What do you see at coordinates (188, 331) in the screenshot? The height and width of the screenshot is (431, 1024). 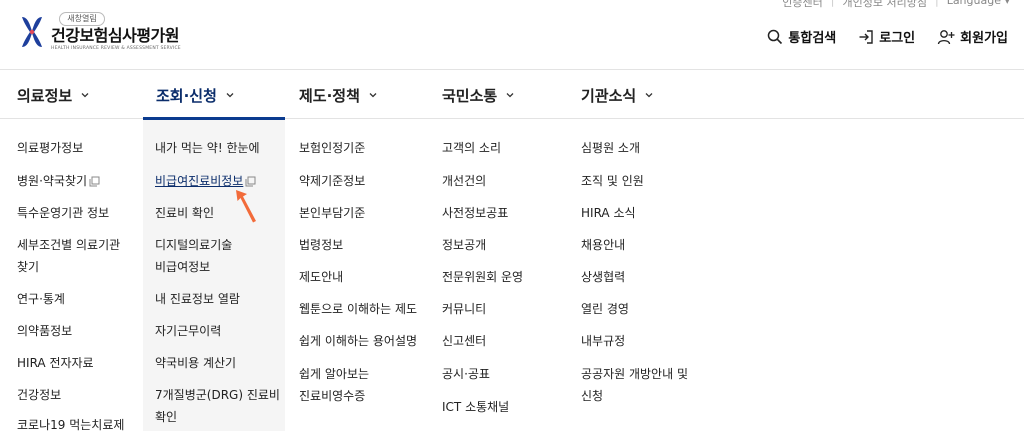 I see `menu-item: 자기근무이력` at bounding box center [188, 331].